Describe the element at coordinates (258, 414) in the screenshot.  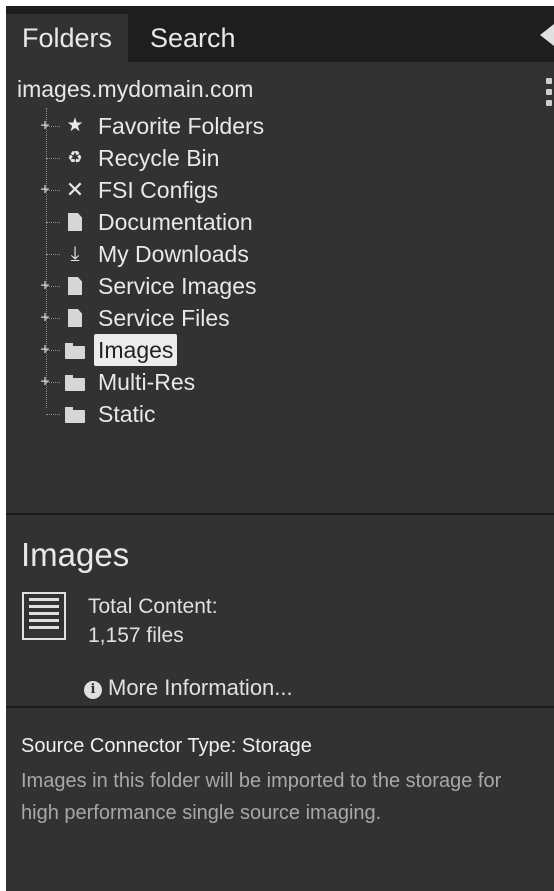
I see `tree-item-static: Static` at that location.